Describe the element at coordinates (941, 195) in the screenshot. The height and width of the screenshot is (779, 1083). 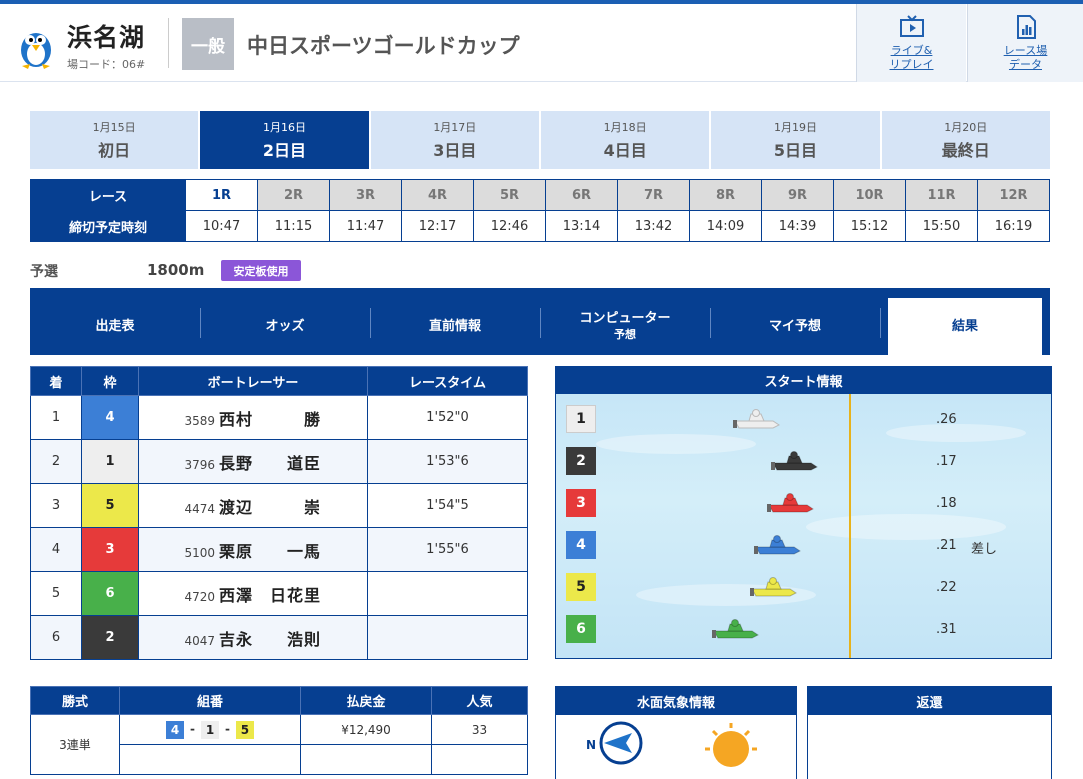
I see `race-number-11: 11R` at that location.